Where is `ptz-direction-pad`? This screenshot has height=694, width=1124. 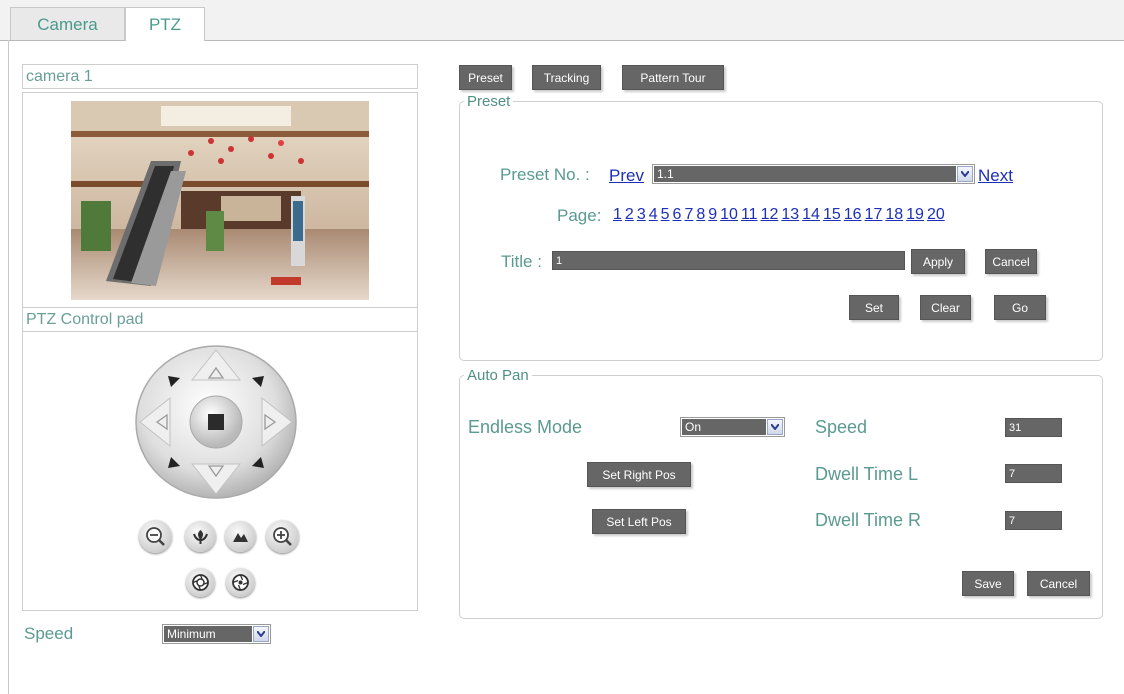
ptz-direction-pad is located at coordinates (216, 422).